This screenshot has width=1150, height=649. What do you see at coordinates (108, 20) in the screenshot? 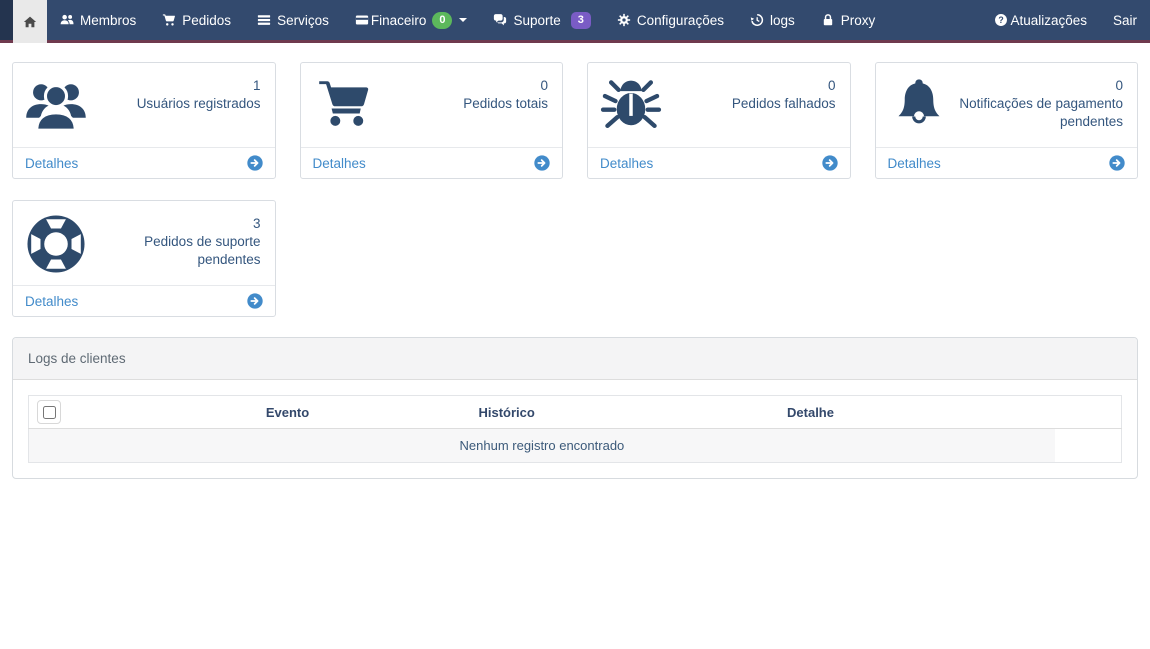
I see `nav-label: Membros` at bounding box center [108, 20].